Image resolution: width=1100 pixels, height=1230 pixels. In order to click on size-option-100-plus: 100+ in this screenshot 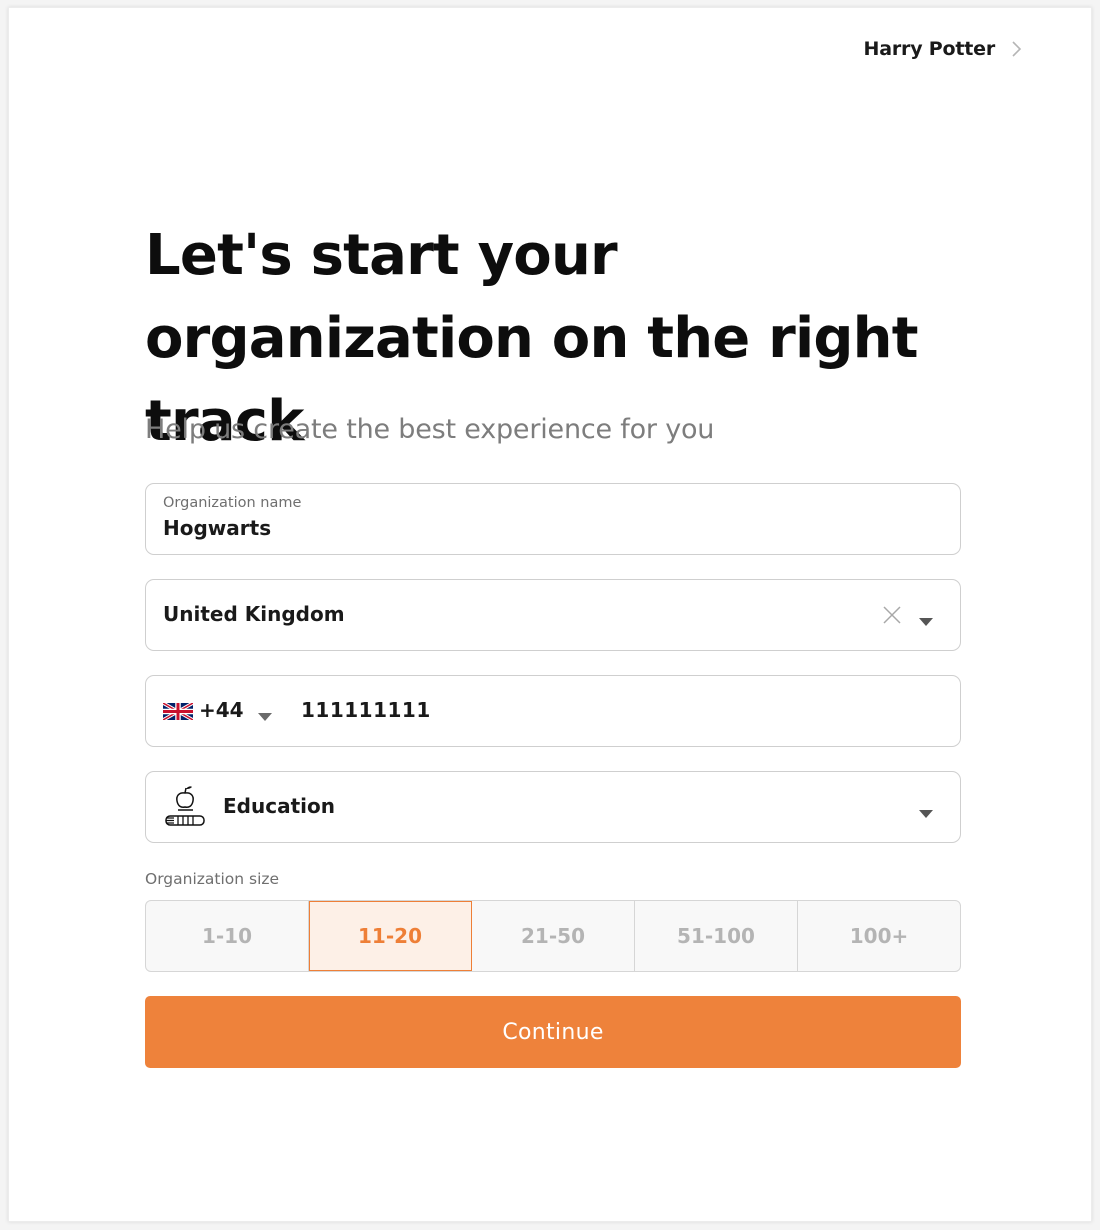, I will do `click(879, 936)`.